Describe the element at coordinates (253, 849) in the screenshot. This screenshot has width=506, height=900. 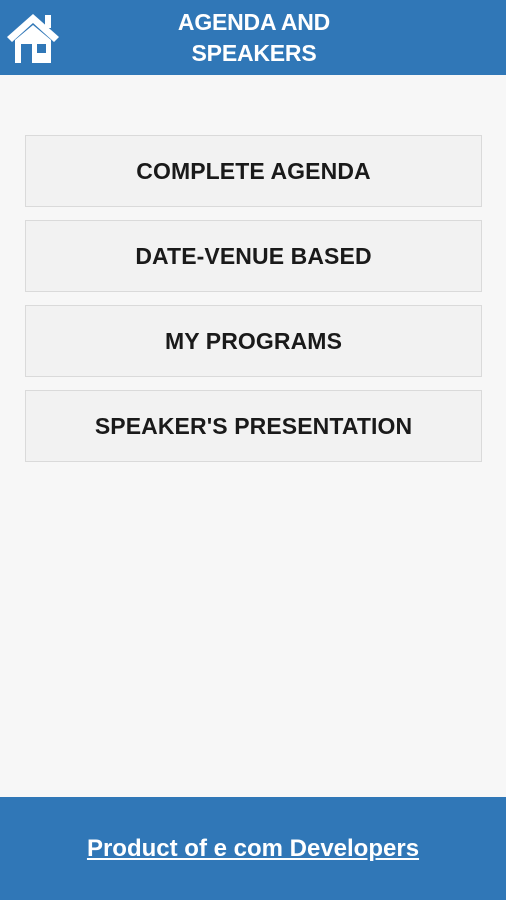
I see `developer-credit-link: Product of e com Developers` at that location.